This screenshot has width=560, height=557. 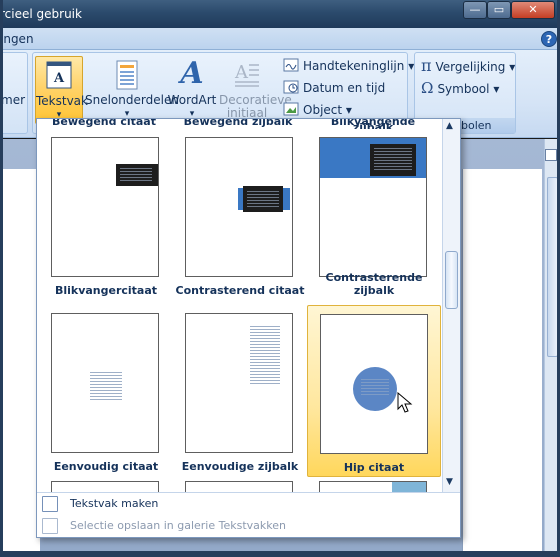 I want to click on snelonderdelen-label: Snelonderdelen, so click(x=132, y=100).